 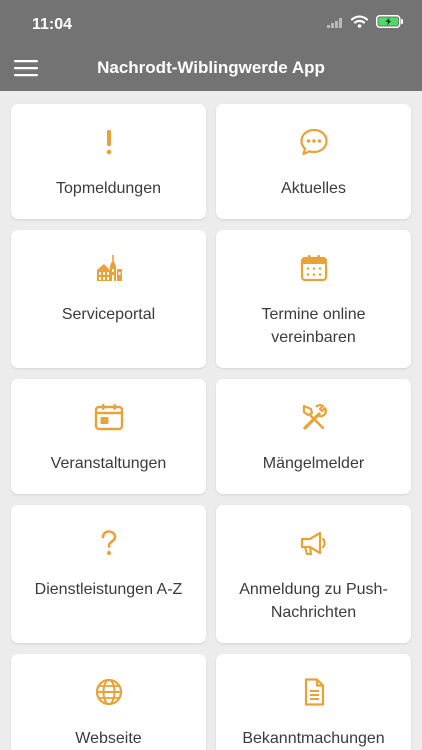 What do you see at coordinates (109, 692) in the screenshot?
I see `globe-icon` at bounding box center [109, 692].